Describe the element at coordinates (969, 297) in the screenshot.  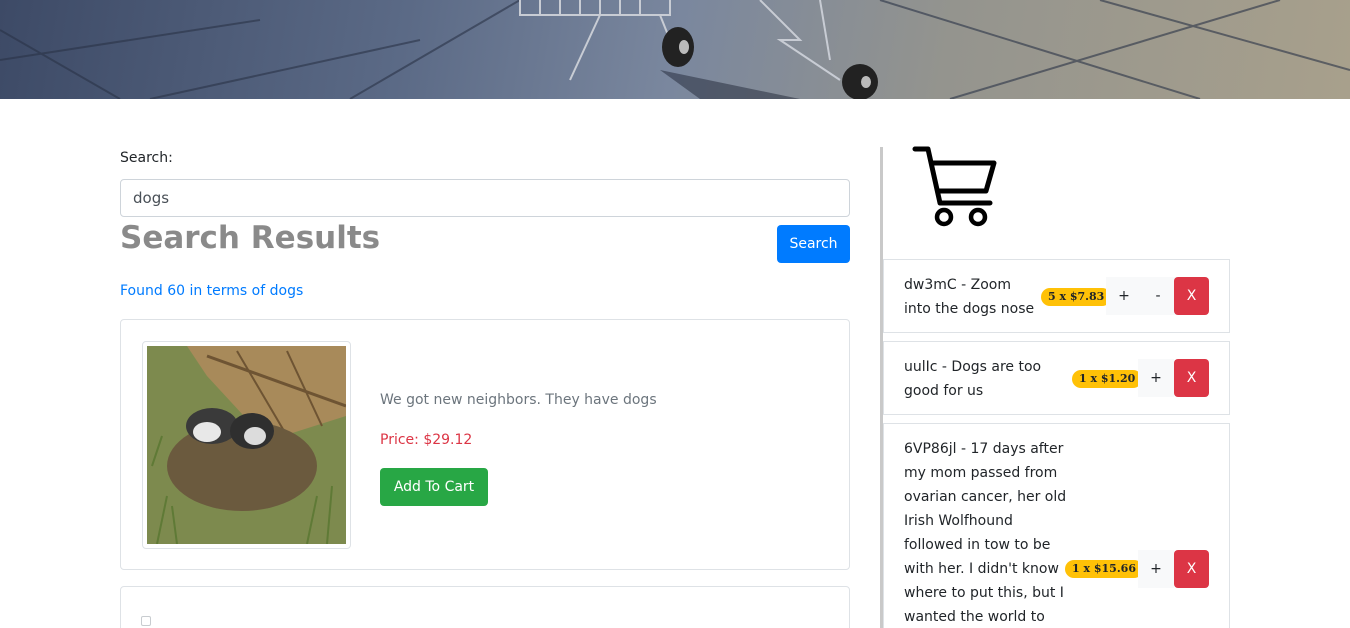
I see `cart-item-title: dw3mC - Zoom into the dogs nose` at that location.